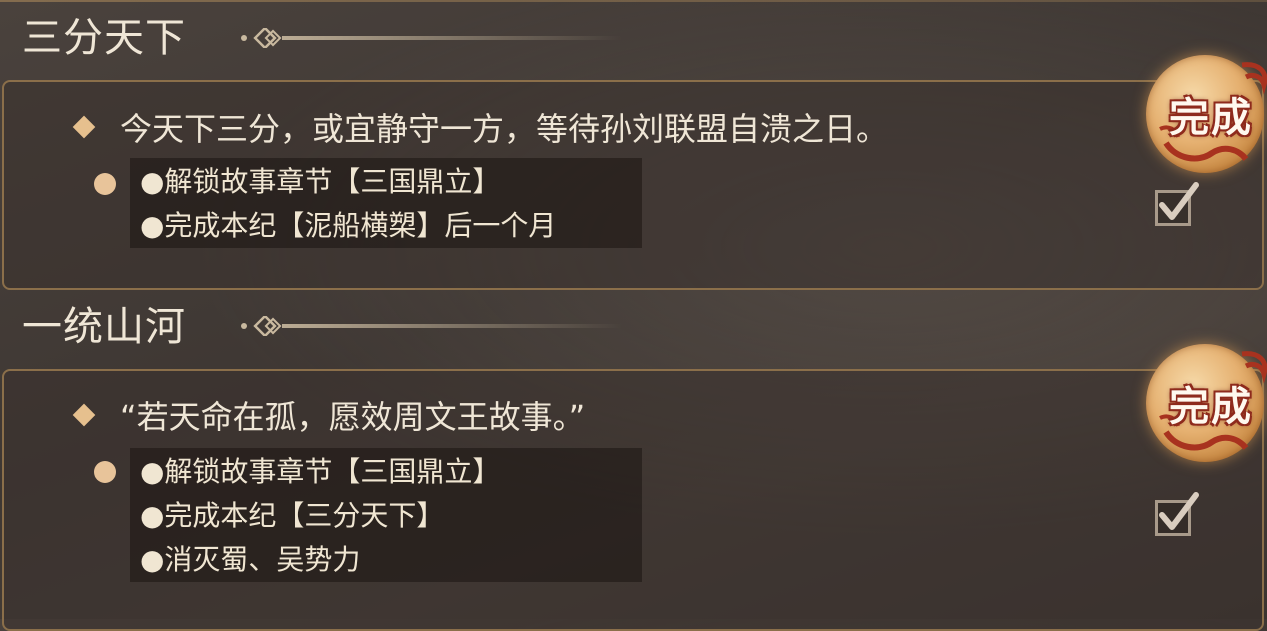  I want to click on condition-item: ●消灭蜀、吴势力, so click(250, 559).